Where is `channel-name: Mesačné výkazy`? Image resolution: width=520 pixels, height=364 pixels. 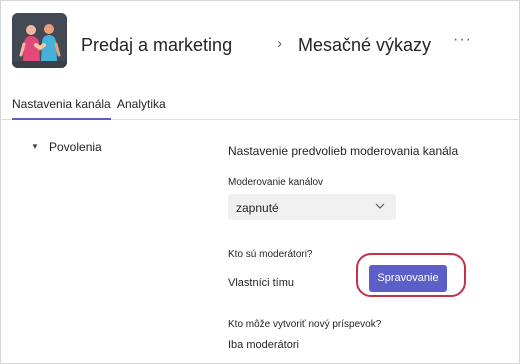
channel-name: Mesačné výkazy is located at coordinates (365, 45).